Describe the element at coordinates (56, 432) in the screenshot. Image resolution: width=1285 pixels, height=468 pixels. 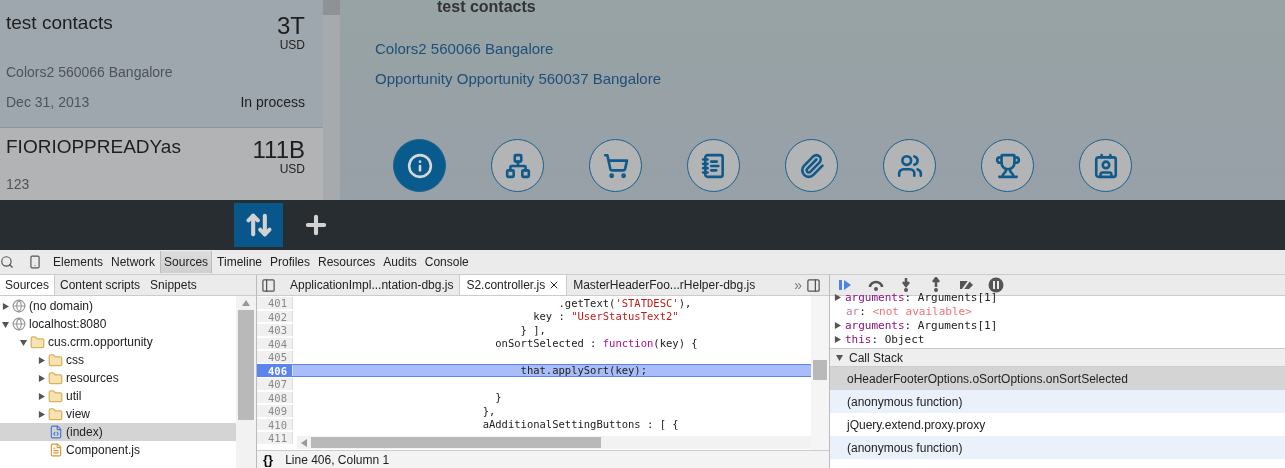
I see `html-file-icon` at that location.